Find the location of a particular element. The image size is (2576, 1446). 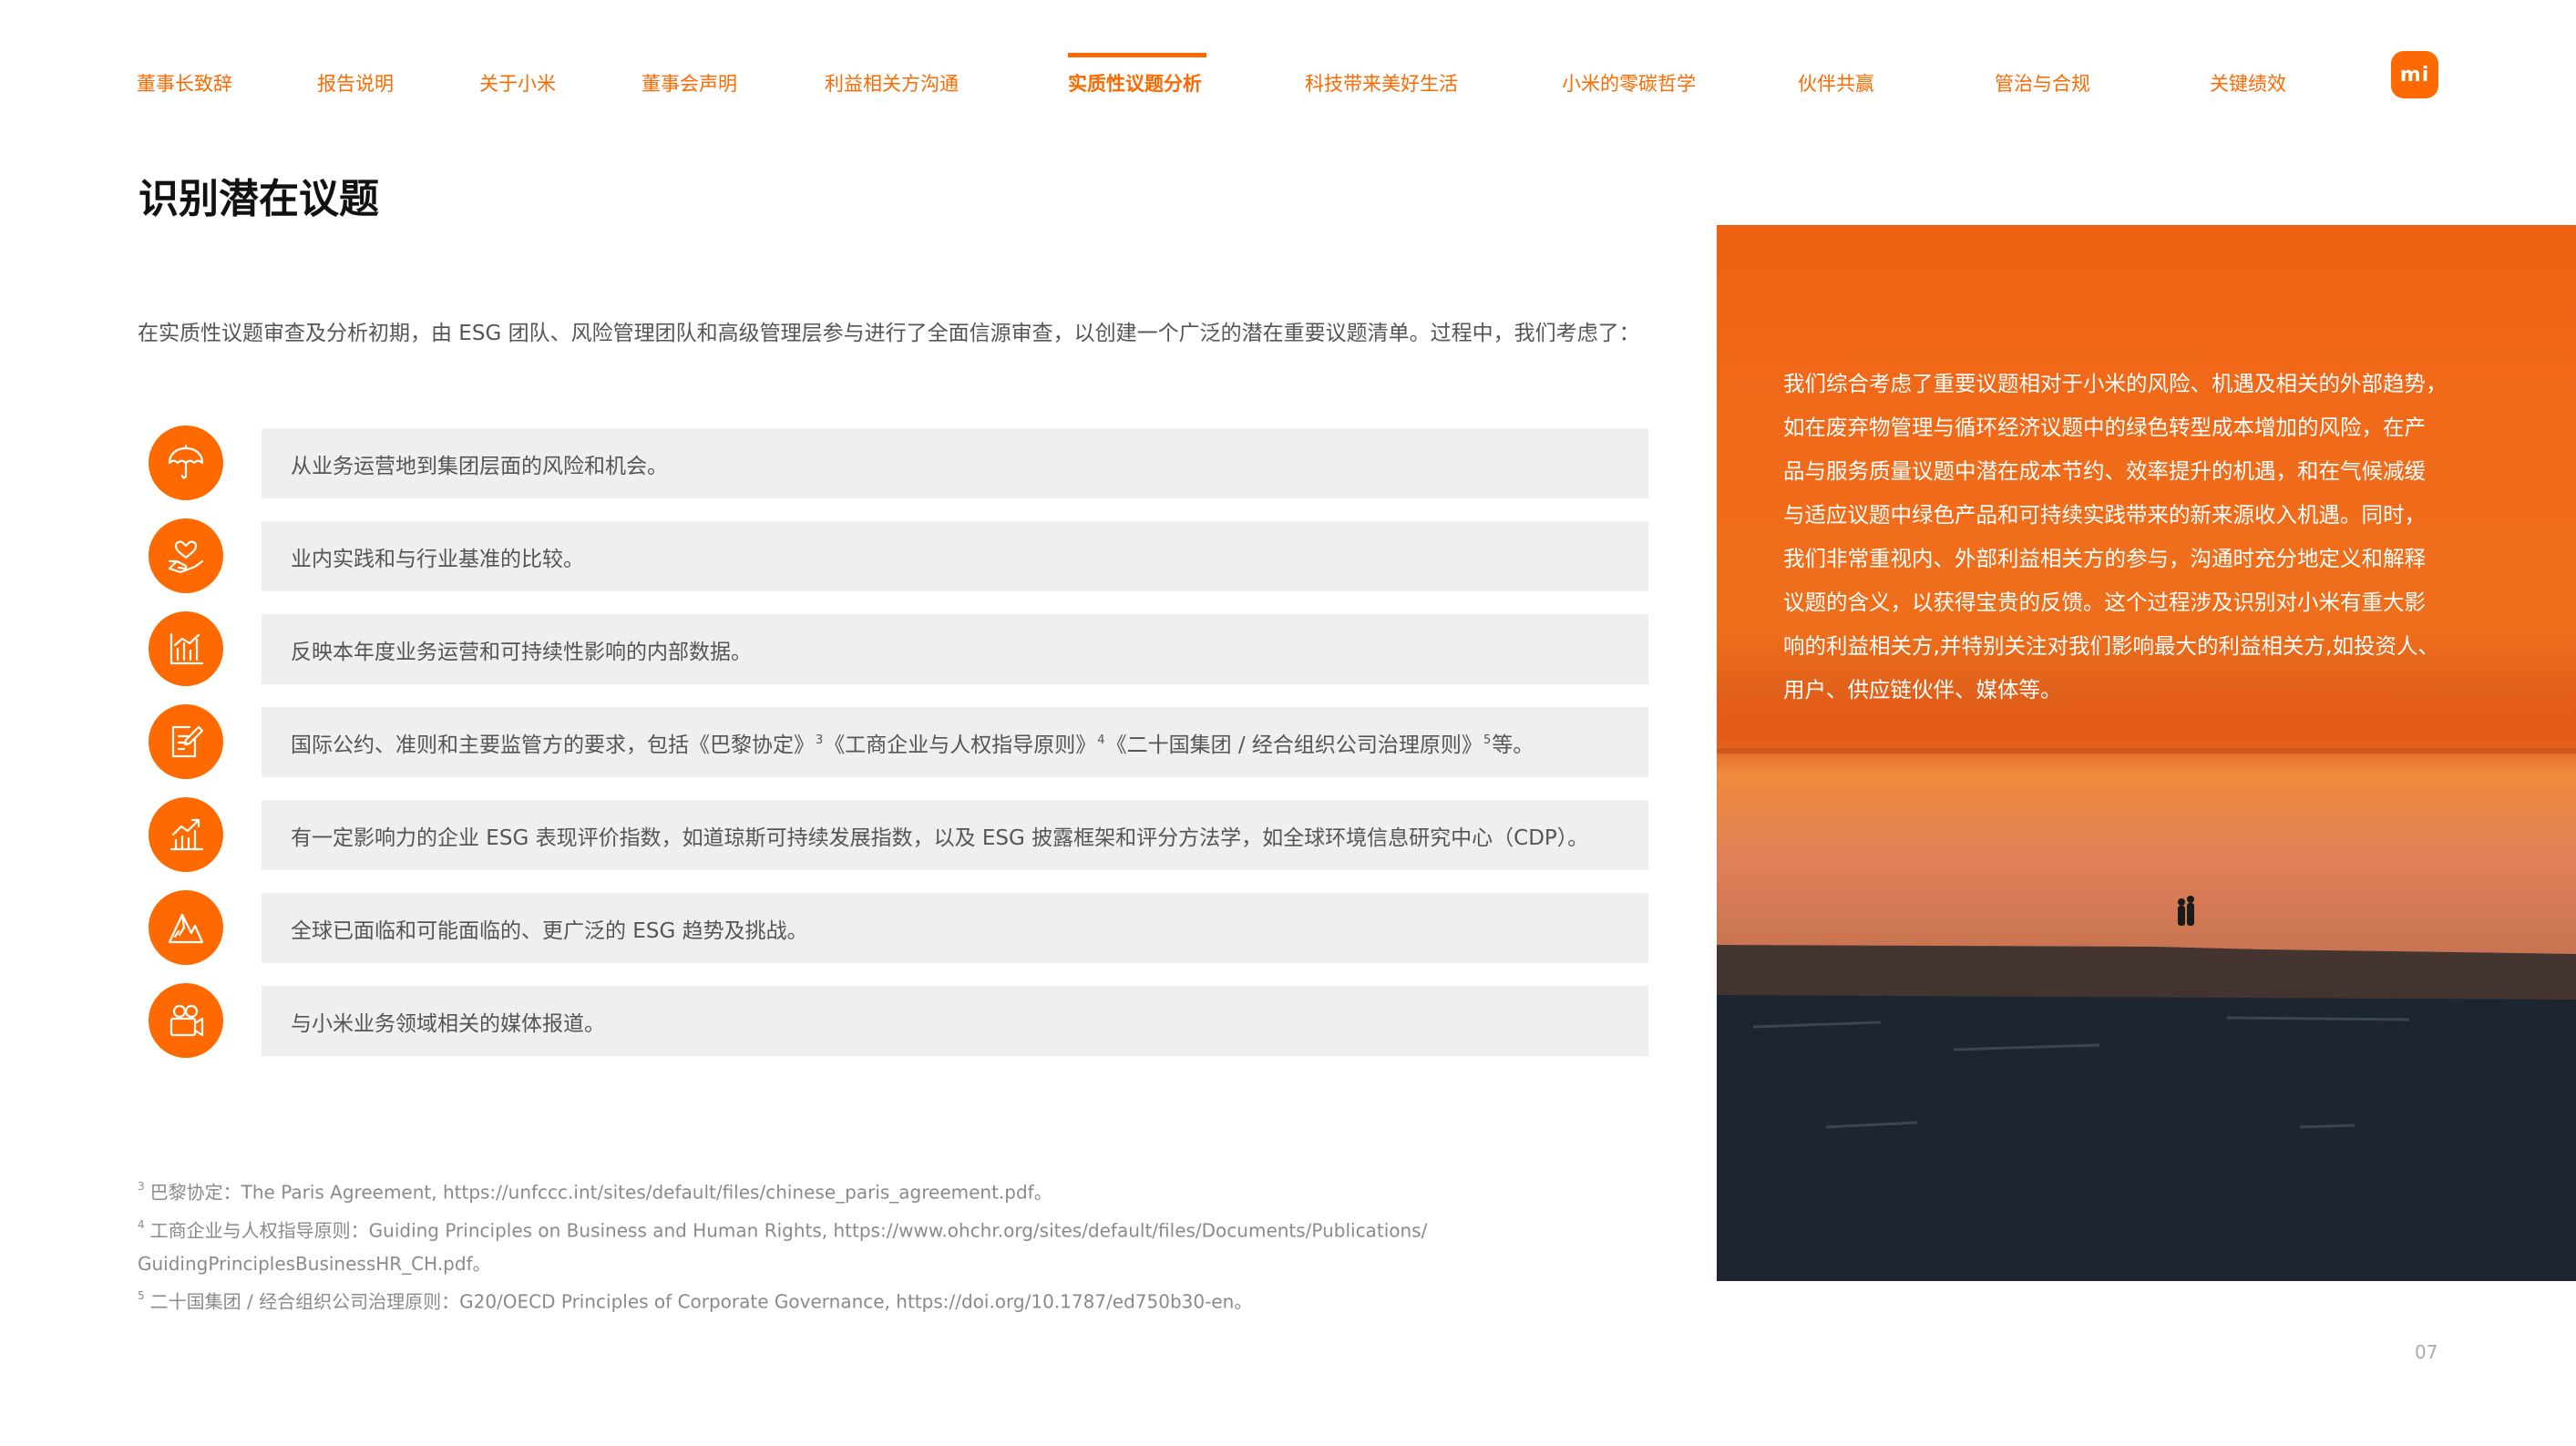

list-item-text: 与小米业务领域相关的媒体报道。 is located at coordinates (955, 1021).